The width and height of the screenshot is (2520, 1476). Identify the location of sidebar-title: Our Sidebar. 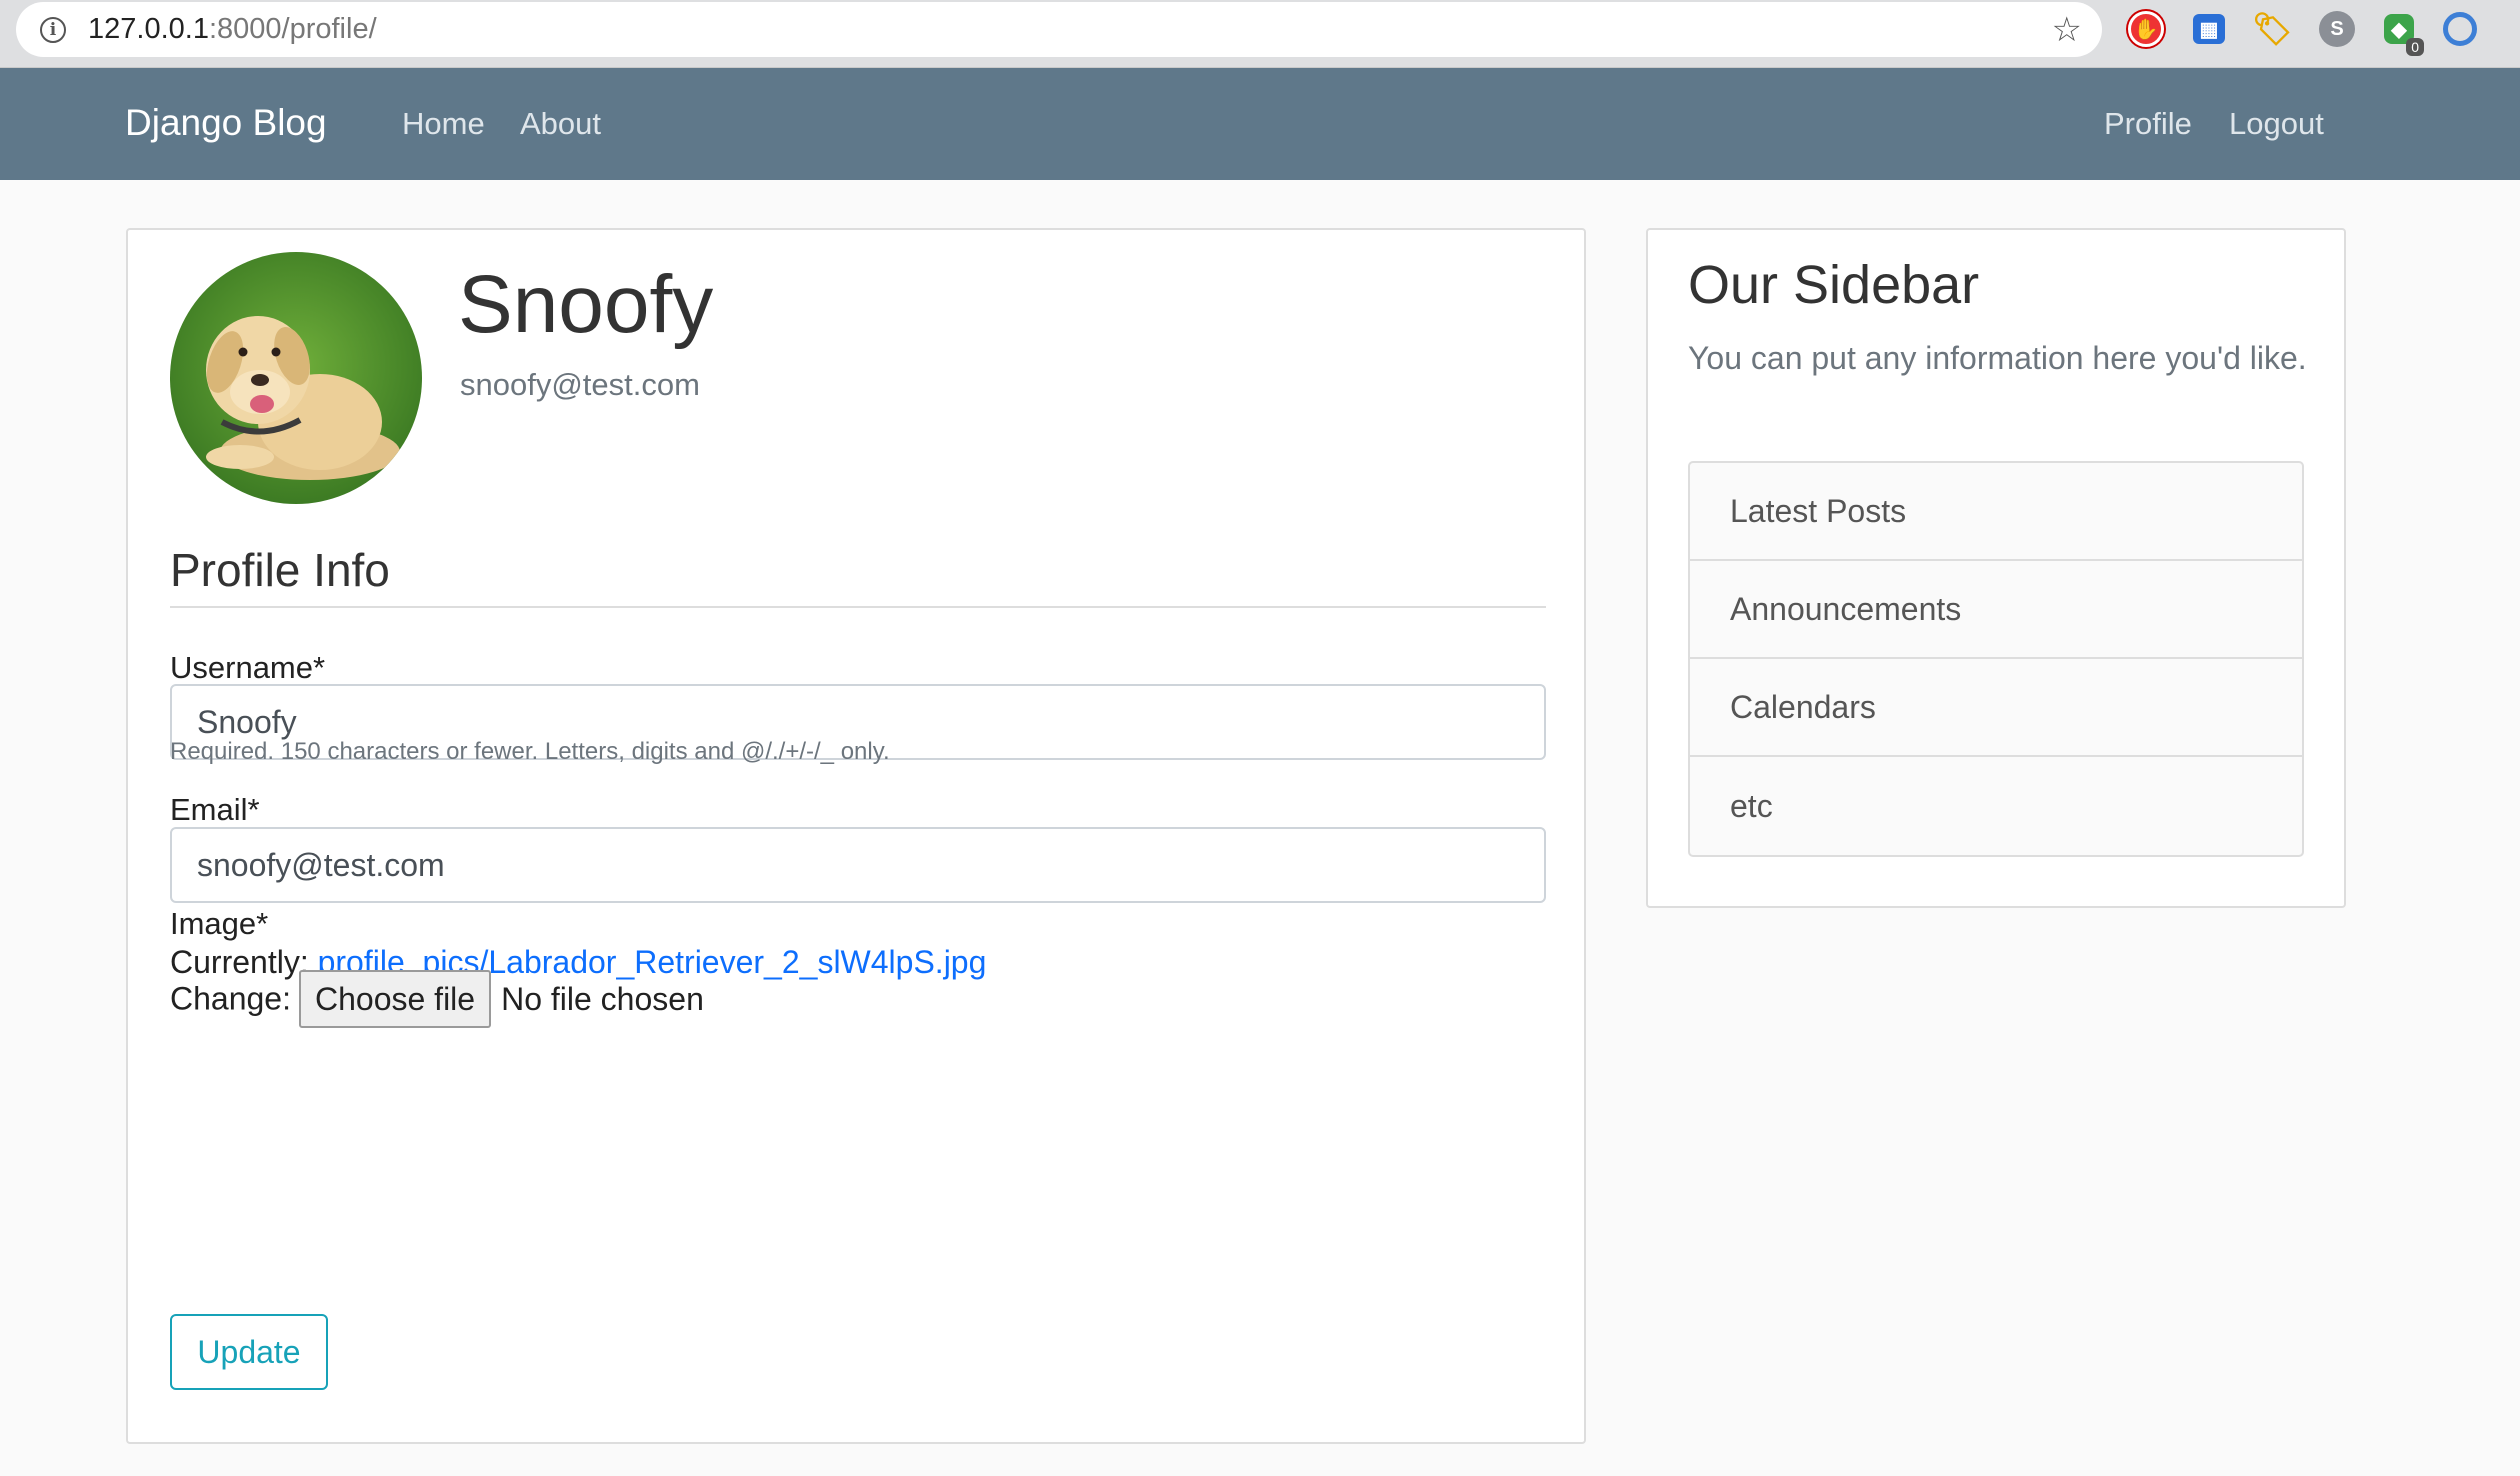
(1834, 285).